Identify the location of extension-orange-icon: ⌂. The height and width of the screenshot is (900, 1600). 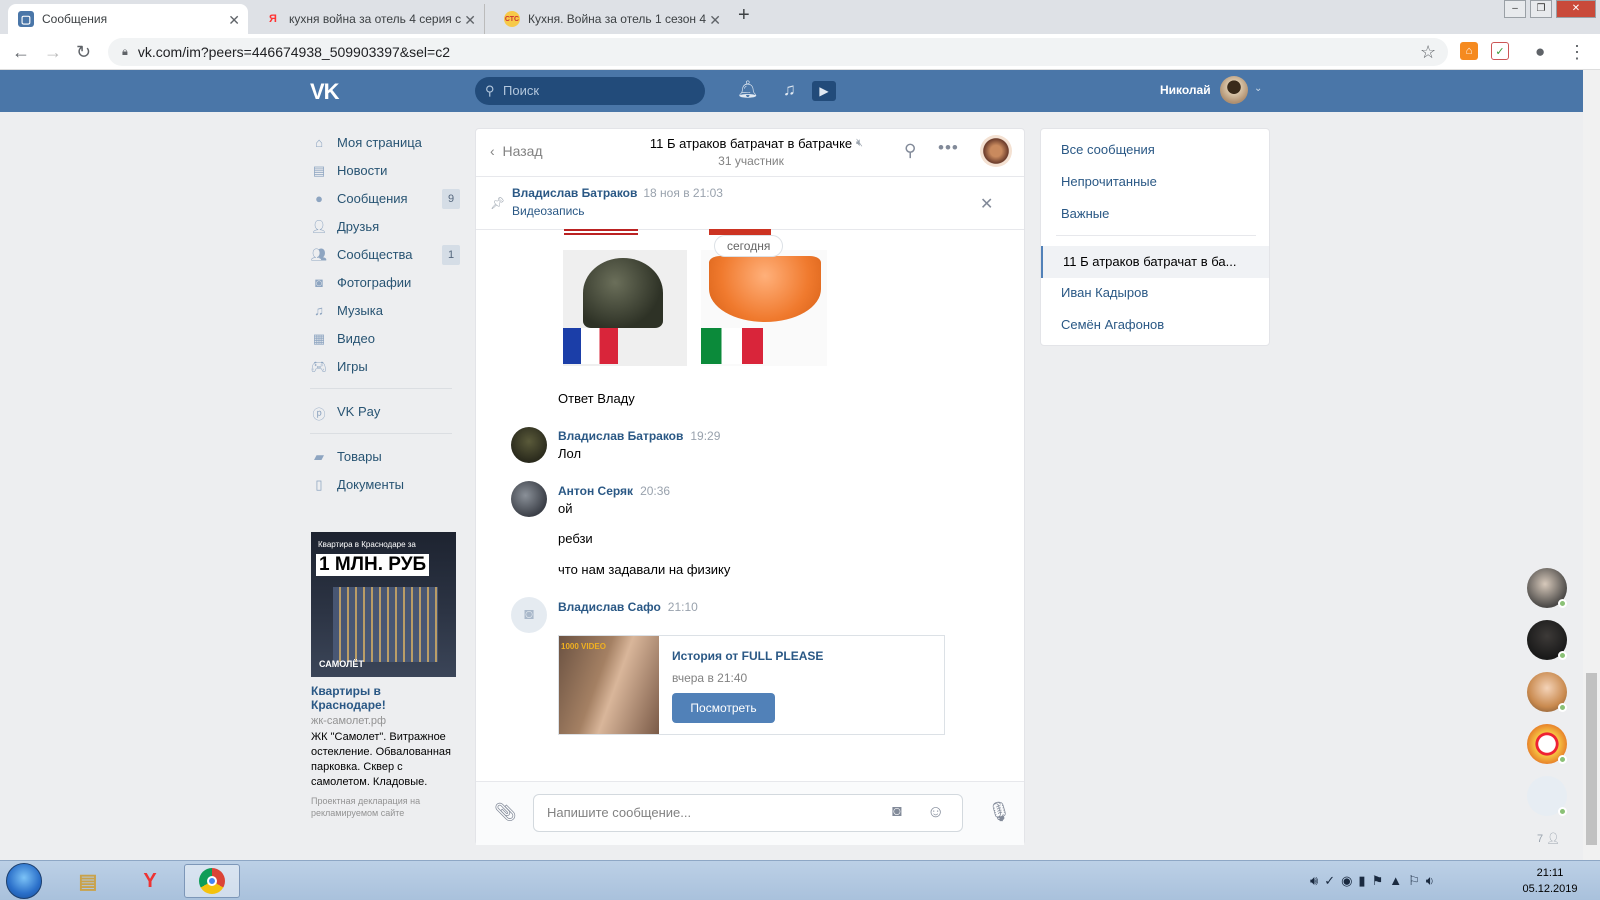
(1469, 51).